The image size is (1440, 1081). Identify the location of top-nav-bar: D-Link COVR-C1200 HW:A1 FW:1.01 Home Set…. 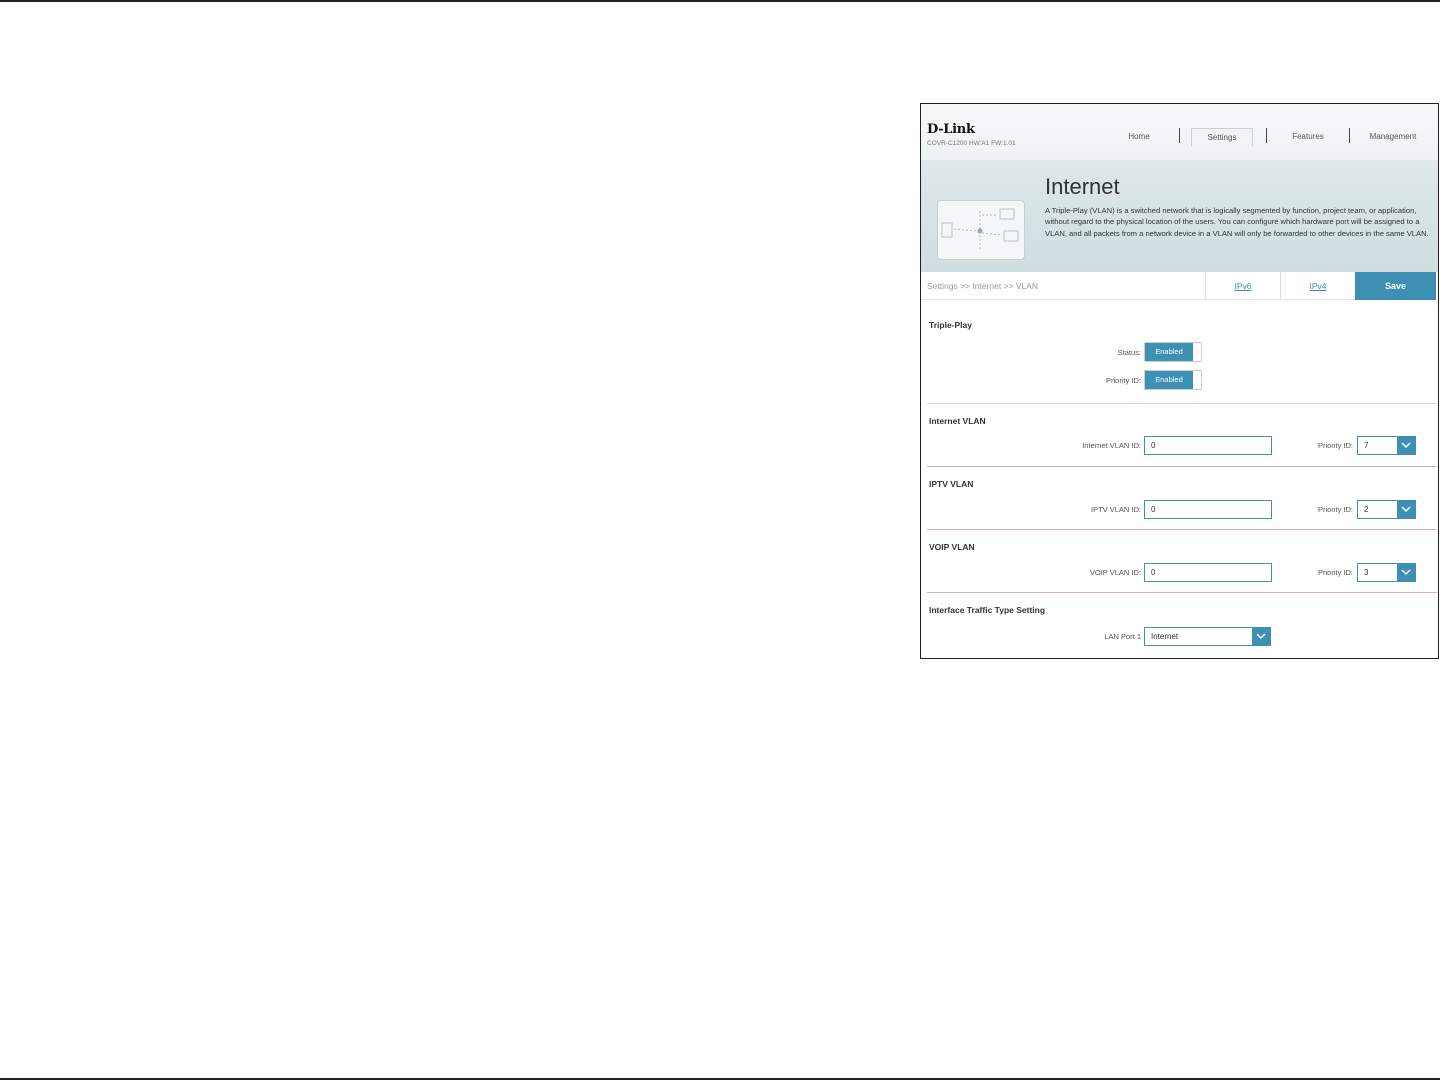
(1179, 132).